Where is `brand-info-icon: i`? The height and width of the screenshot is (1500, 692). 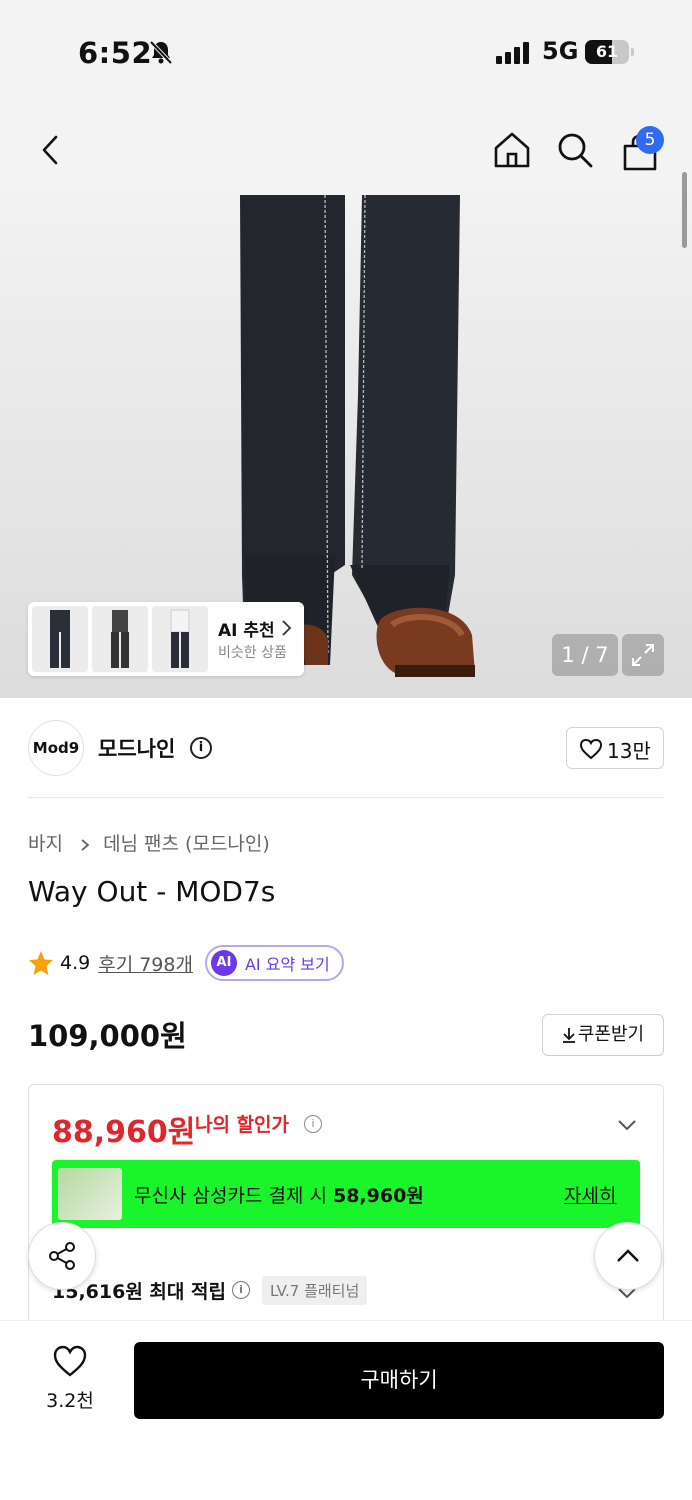 brand-info-icon: i is located at coordinates (201, 748).